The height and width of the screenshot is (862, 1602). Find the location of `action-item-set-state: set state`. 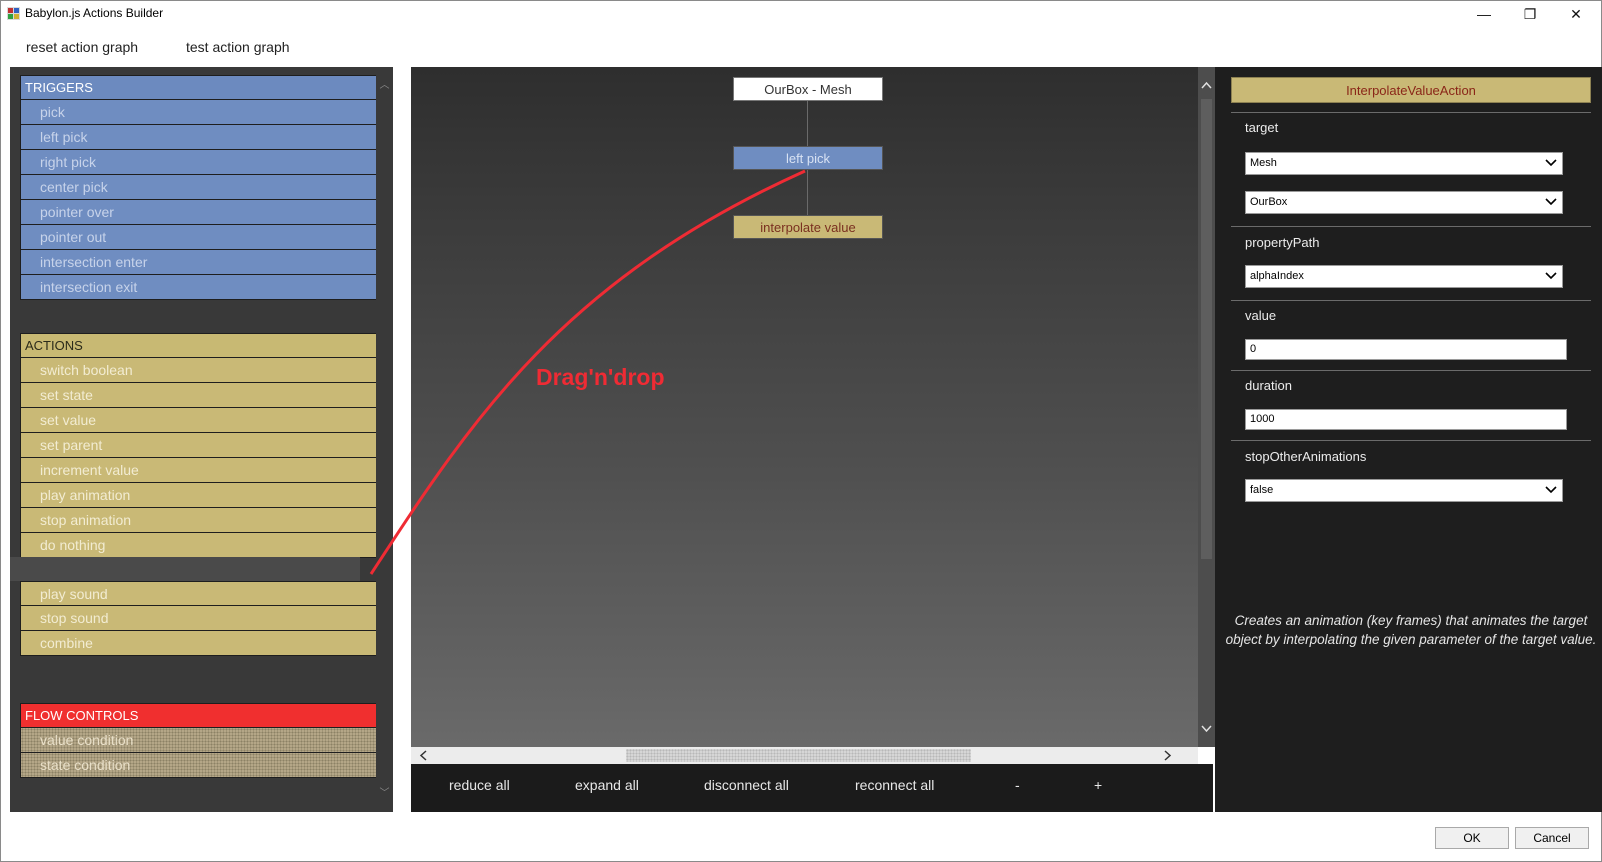

action-item-set-state: set state is located at coordinates (200, 395).